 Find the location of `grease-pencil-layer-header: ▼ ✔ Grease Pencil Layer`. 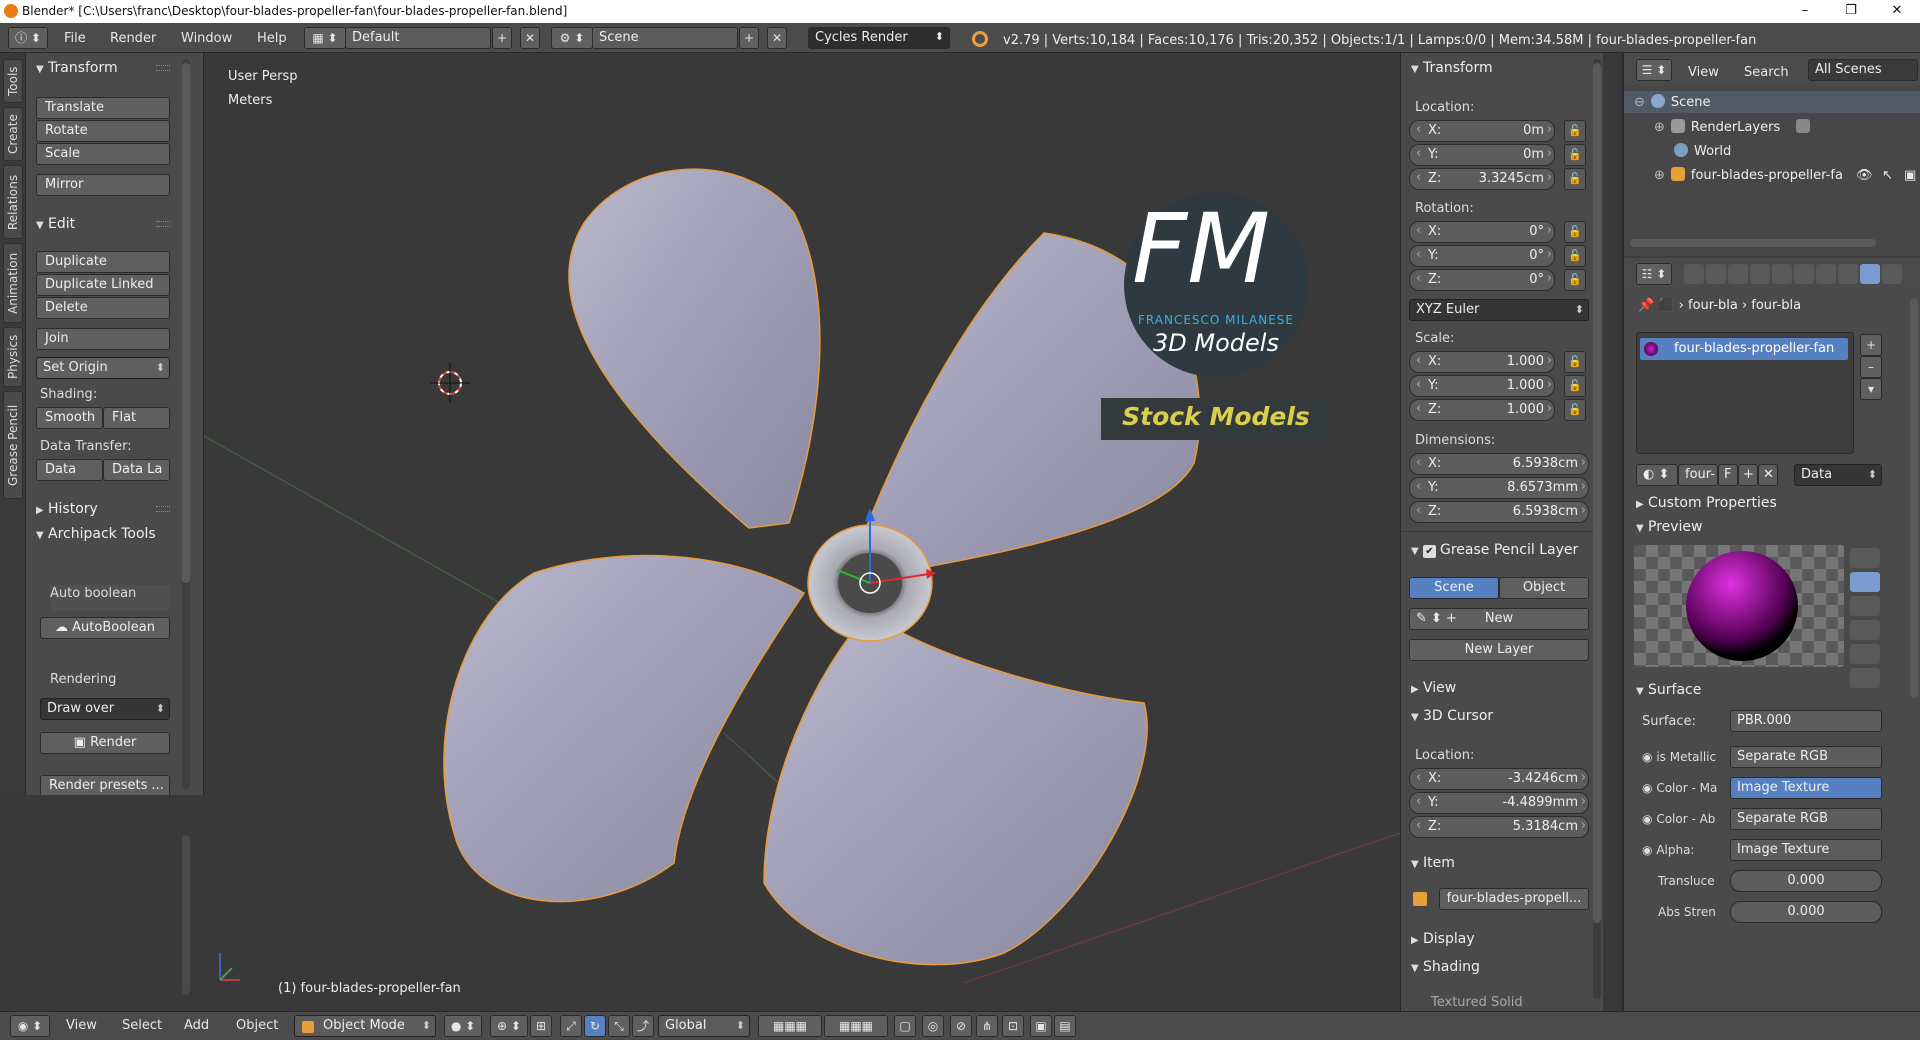

grease-pencil-layer-header: ▼ ✔ Grease Pencil Layer is located at coordinates (1502, 550).